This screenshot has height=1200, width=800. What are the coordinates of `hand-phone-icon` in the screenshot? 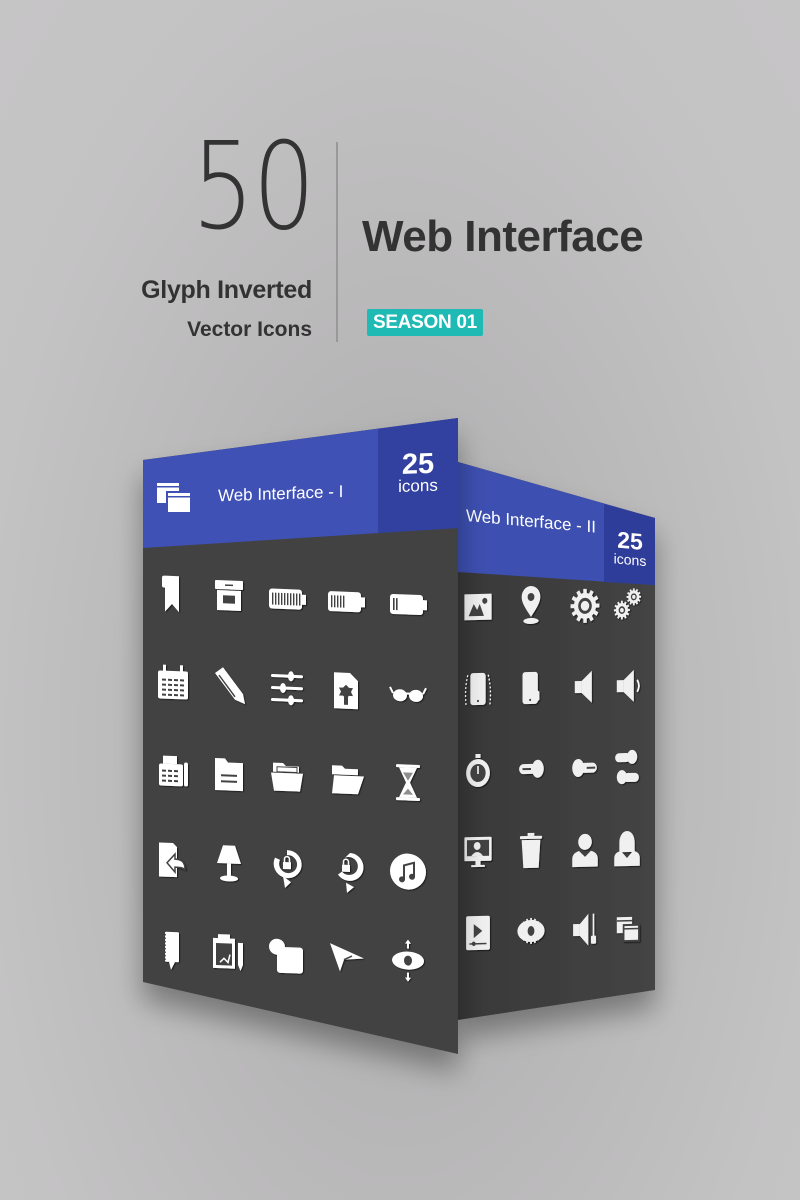 It's located at (531, 688).